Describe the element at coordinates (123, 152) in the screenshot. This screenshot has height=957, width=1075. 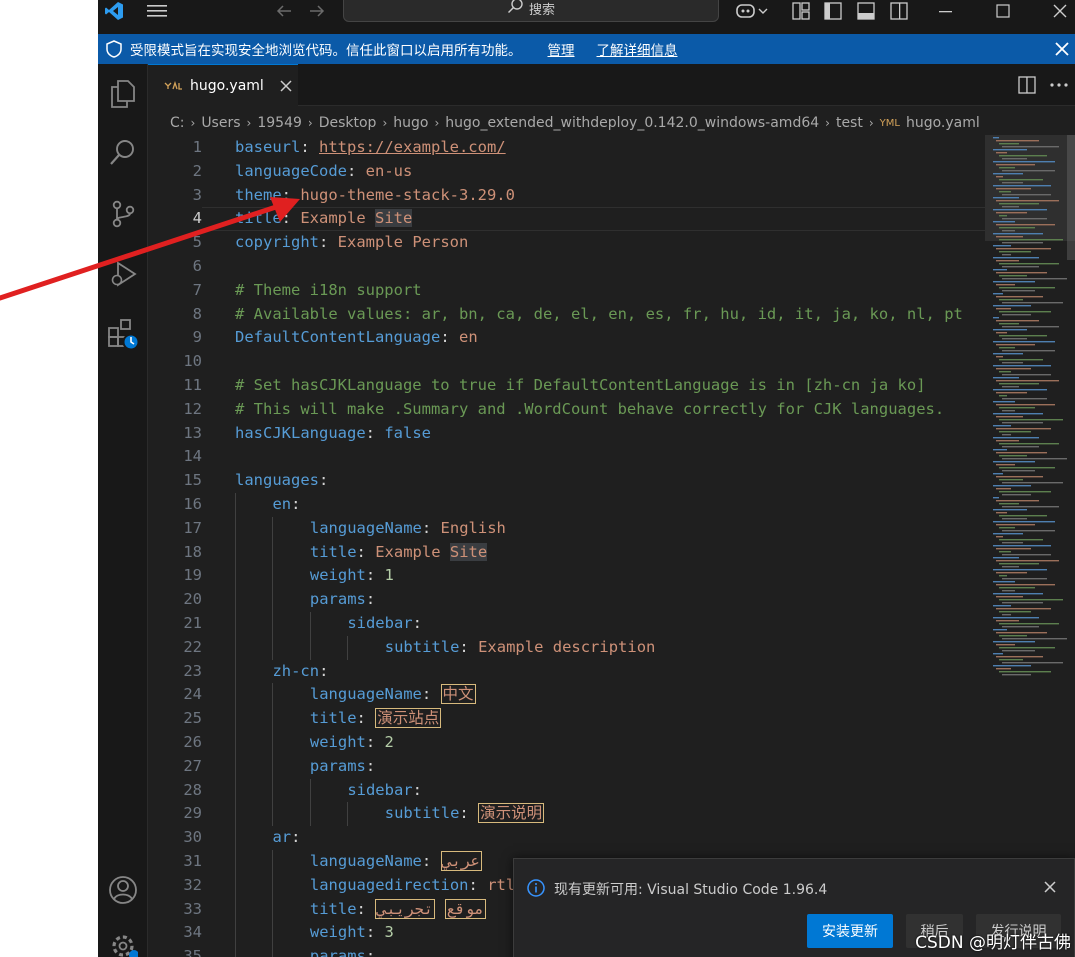
I see `search-sidebar-icon` at that location.